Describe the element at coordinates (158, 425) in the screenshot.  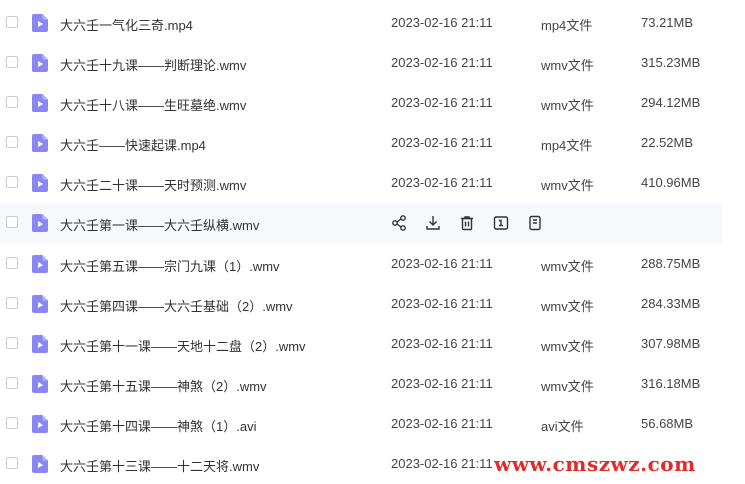
I see `file-name: 大六壬第十四课——神煞（1）.avi` at that location.